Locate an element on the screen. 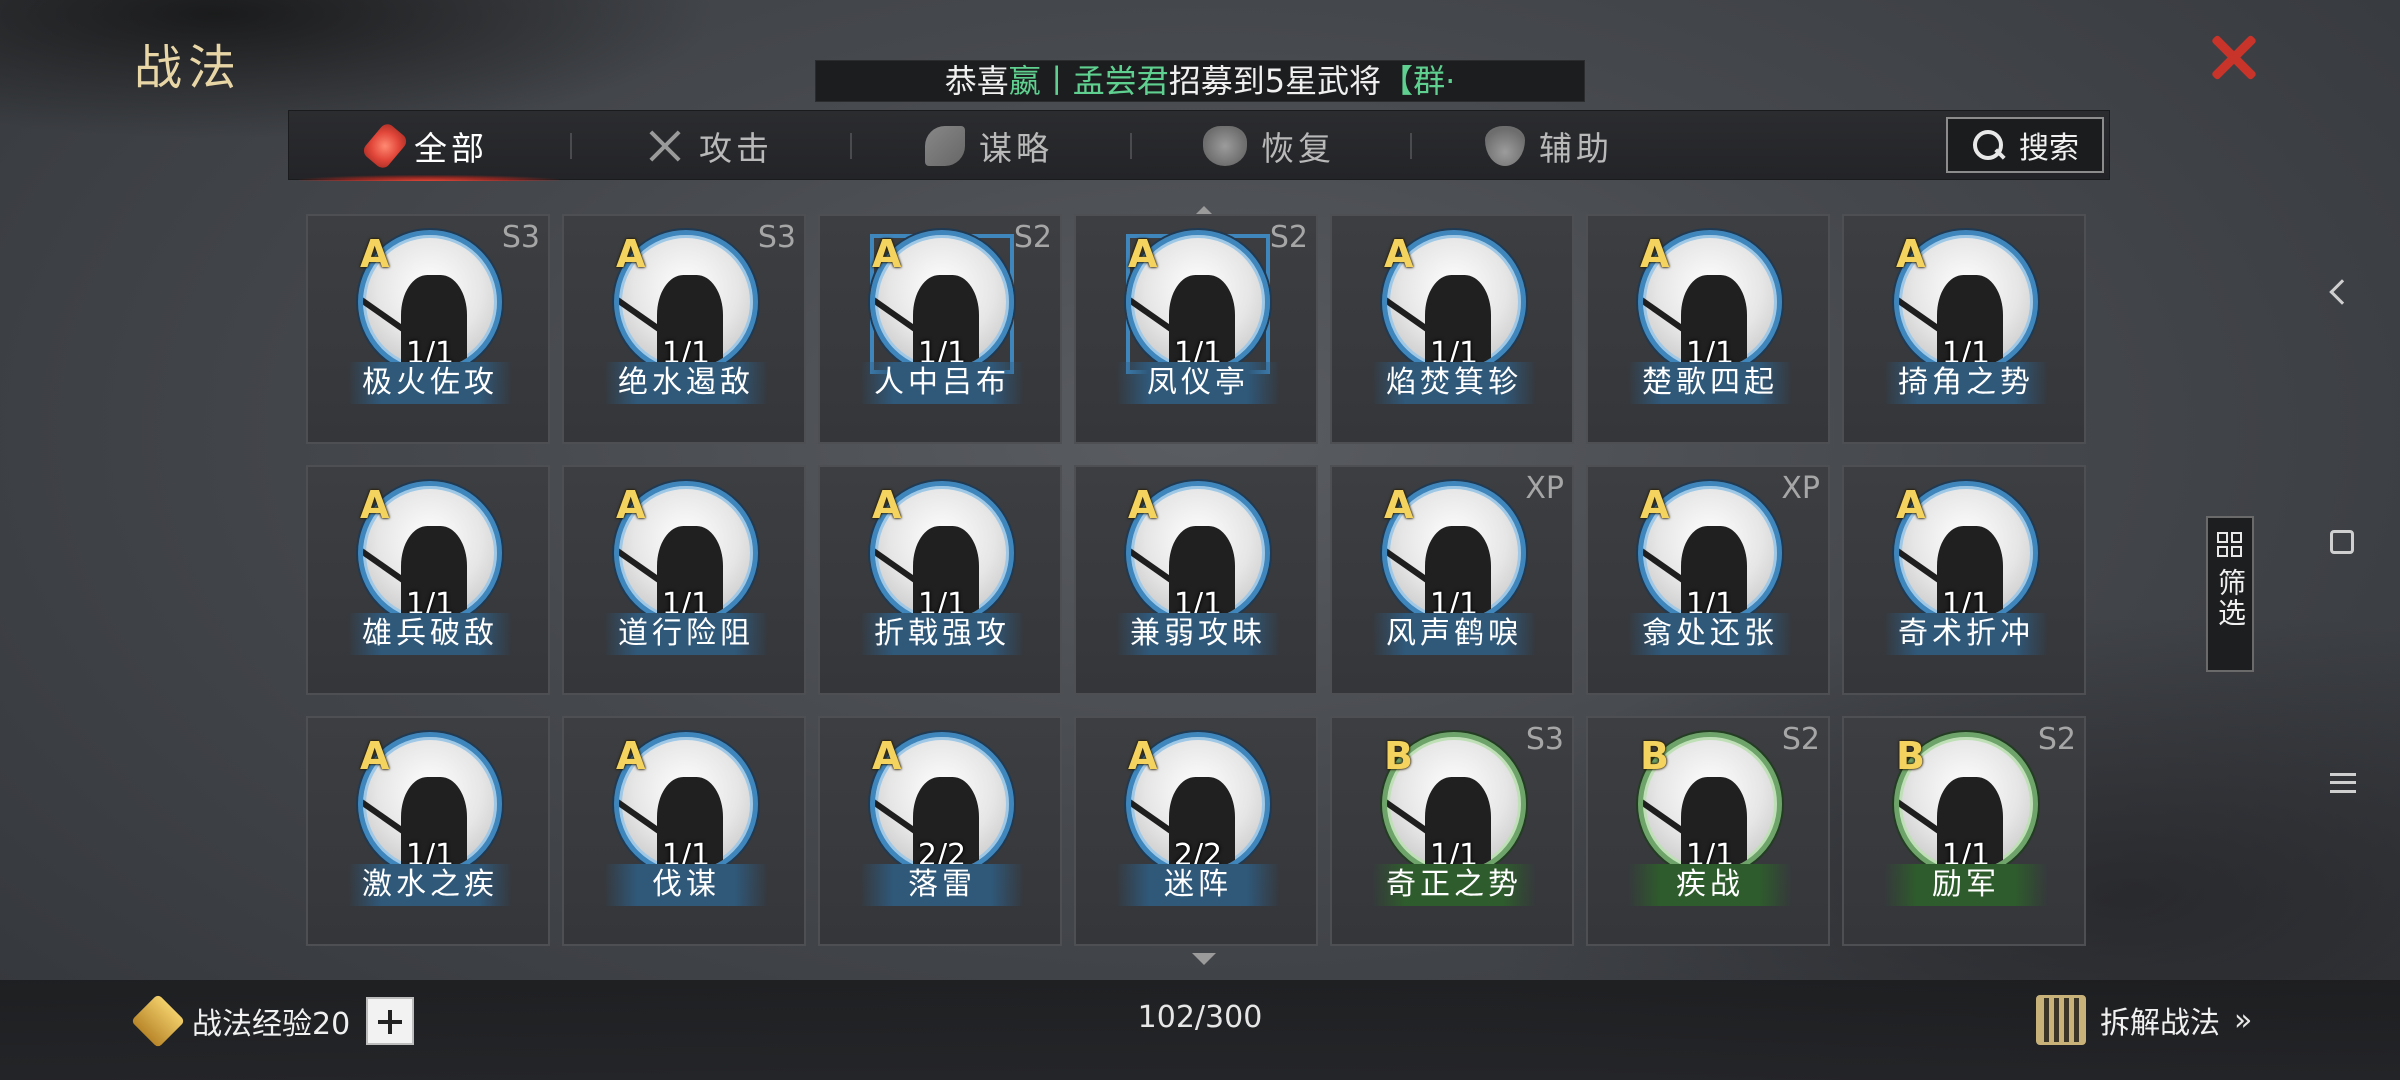 This screenshot has height=1080, width=2400. skill-card: 1/1 A S3 极火佐攻 is located at coordinates (428, 329).